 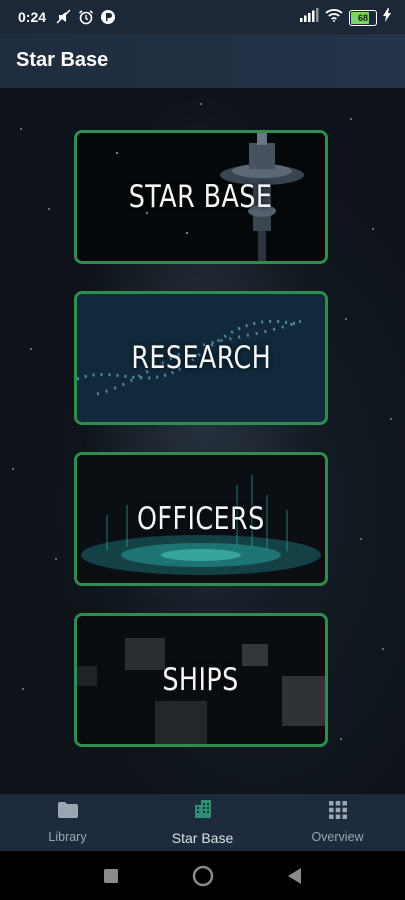 What do you see at coordinates (202, 61) in the screenshot?
I see `app-bar: Star Base` at bounding box center [202, 61].